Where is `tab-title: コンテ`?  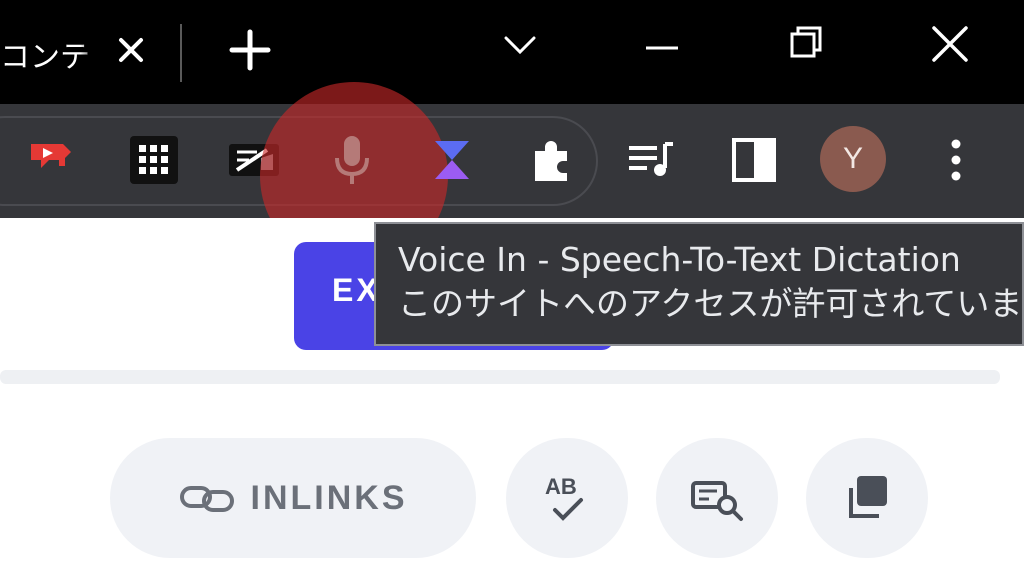
tab-title: コンテ is located at coordinates (49, 54).